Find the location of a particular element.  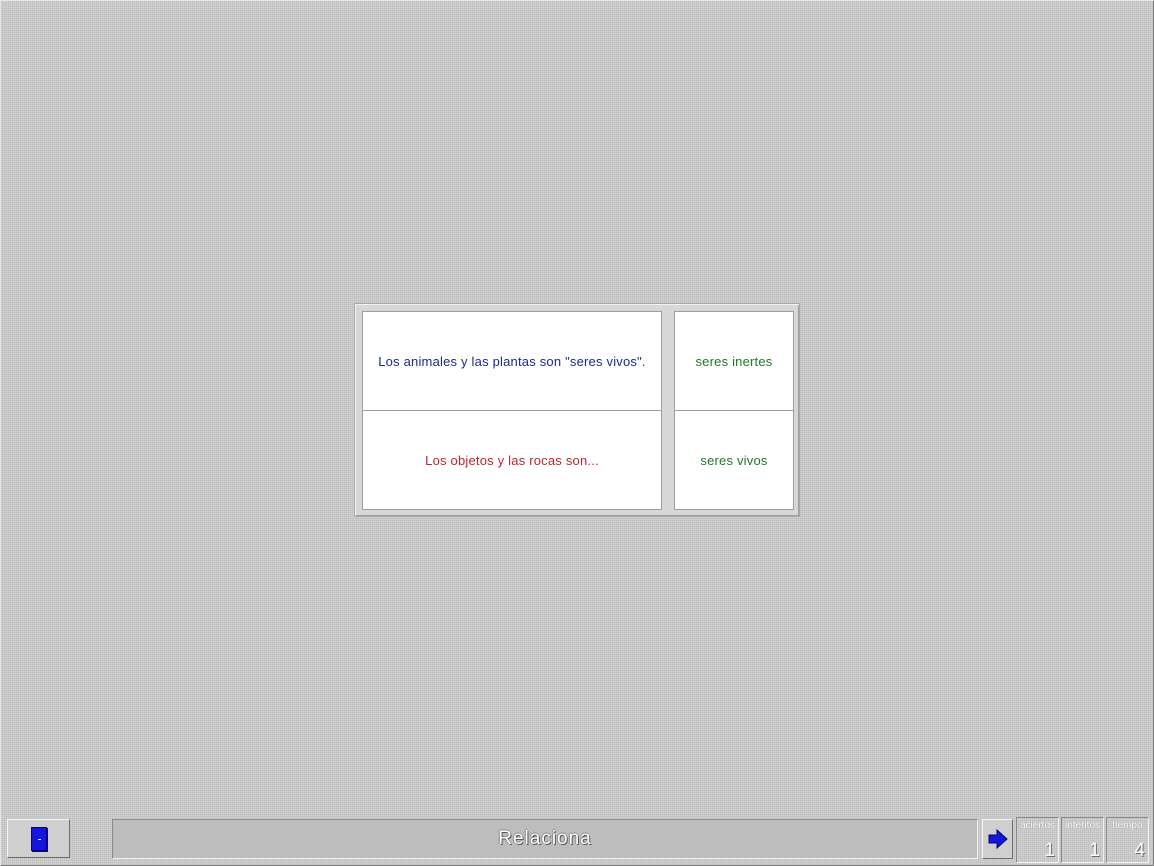

time-label: tiempo is located at coordinates (1127, 825).